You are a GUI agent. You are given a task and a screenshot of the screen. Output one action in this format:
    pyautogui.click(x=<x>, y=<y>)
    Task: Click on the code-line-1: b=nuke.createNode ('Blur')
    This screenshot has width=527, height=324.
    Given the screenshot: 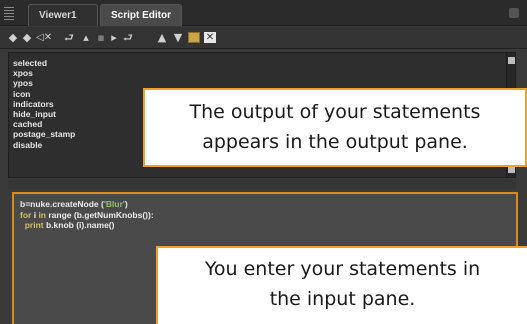 What is the action you would take?
    pyautogui.click(x=87, y=204)
    